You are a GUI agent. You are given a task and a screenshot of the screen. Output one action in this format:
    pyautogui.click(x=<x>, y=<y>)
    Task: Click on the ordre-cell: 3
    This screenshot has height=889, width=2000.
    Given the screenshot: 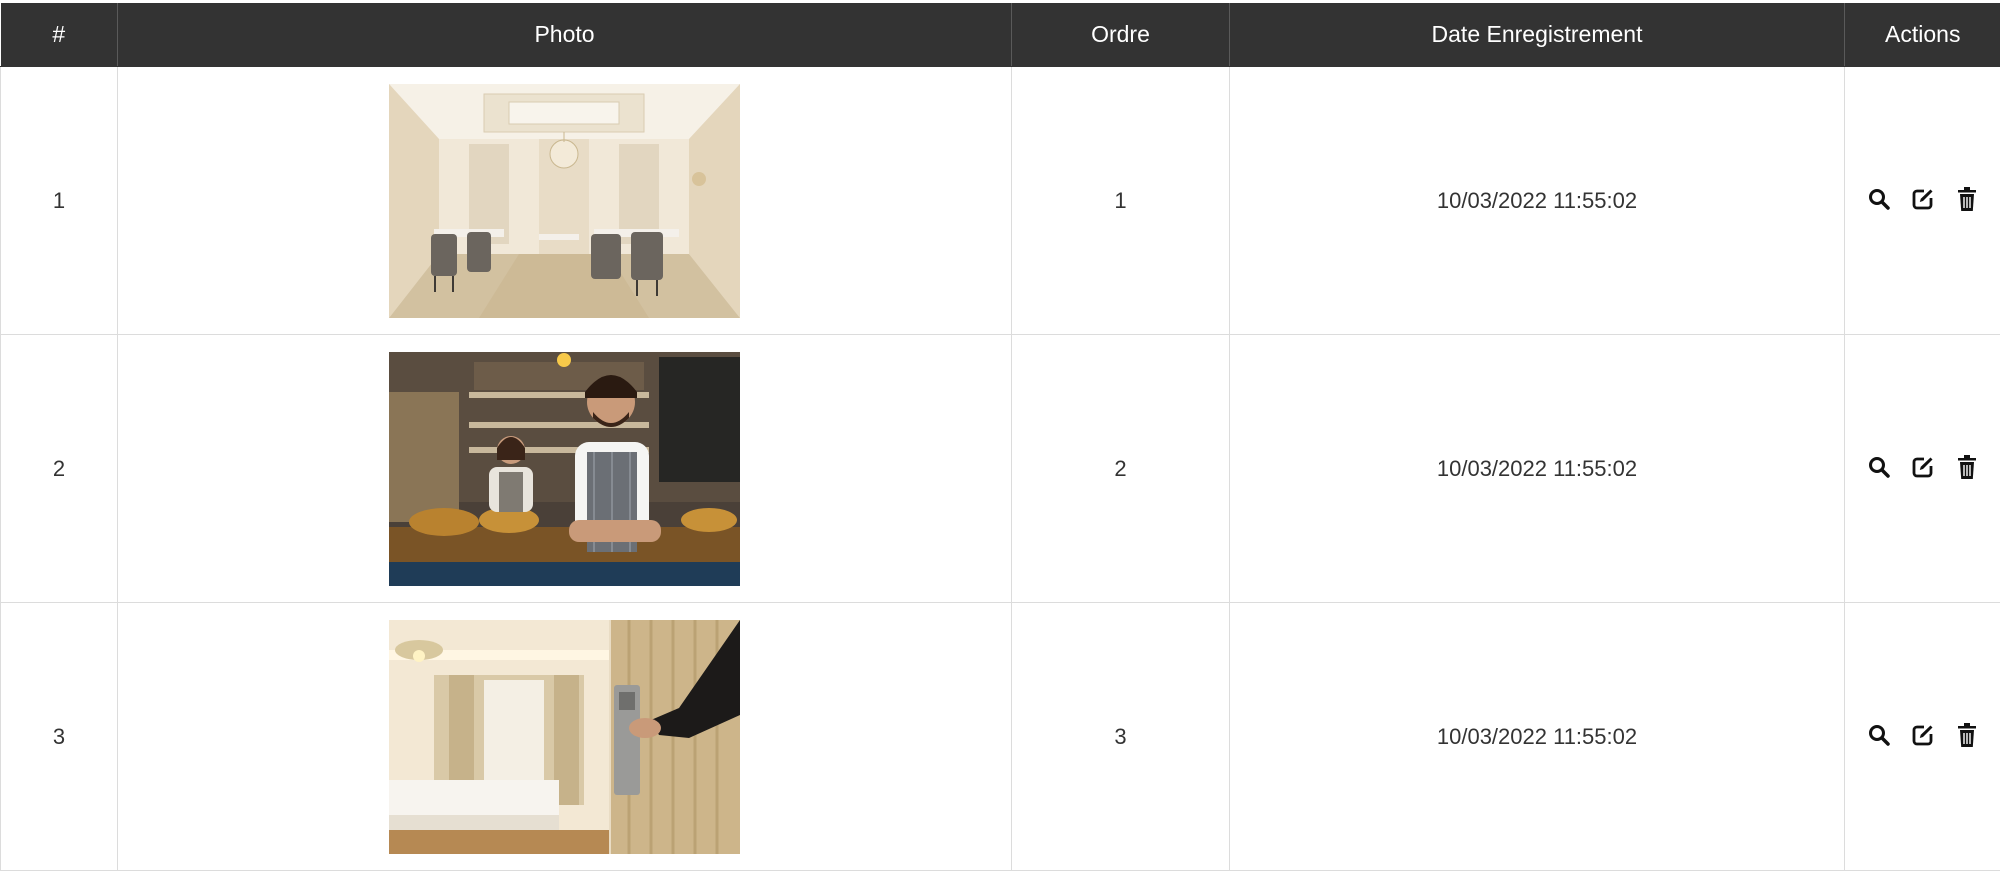 What is the action you would take?
    pyautogui.click(x=1120, y=736)
    